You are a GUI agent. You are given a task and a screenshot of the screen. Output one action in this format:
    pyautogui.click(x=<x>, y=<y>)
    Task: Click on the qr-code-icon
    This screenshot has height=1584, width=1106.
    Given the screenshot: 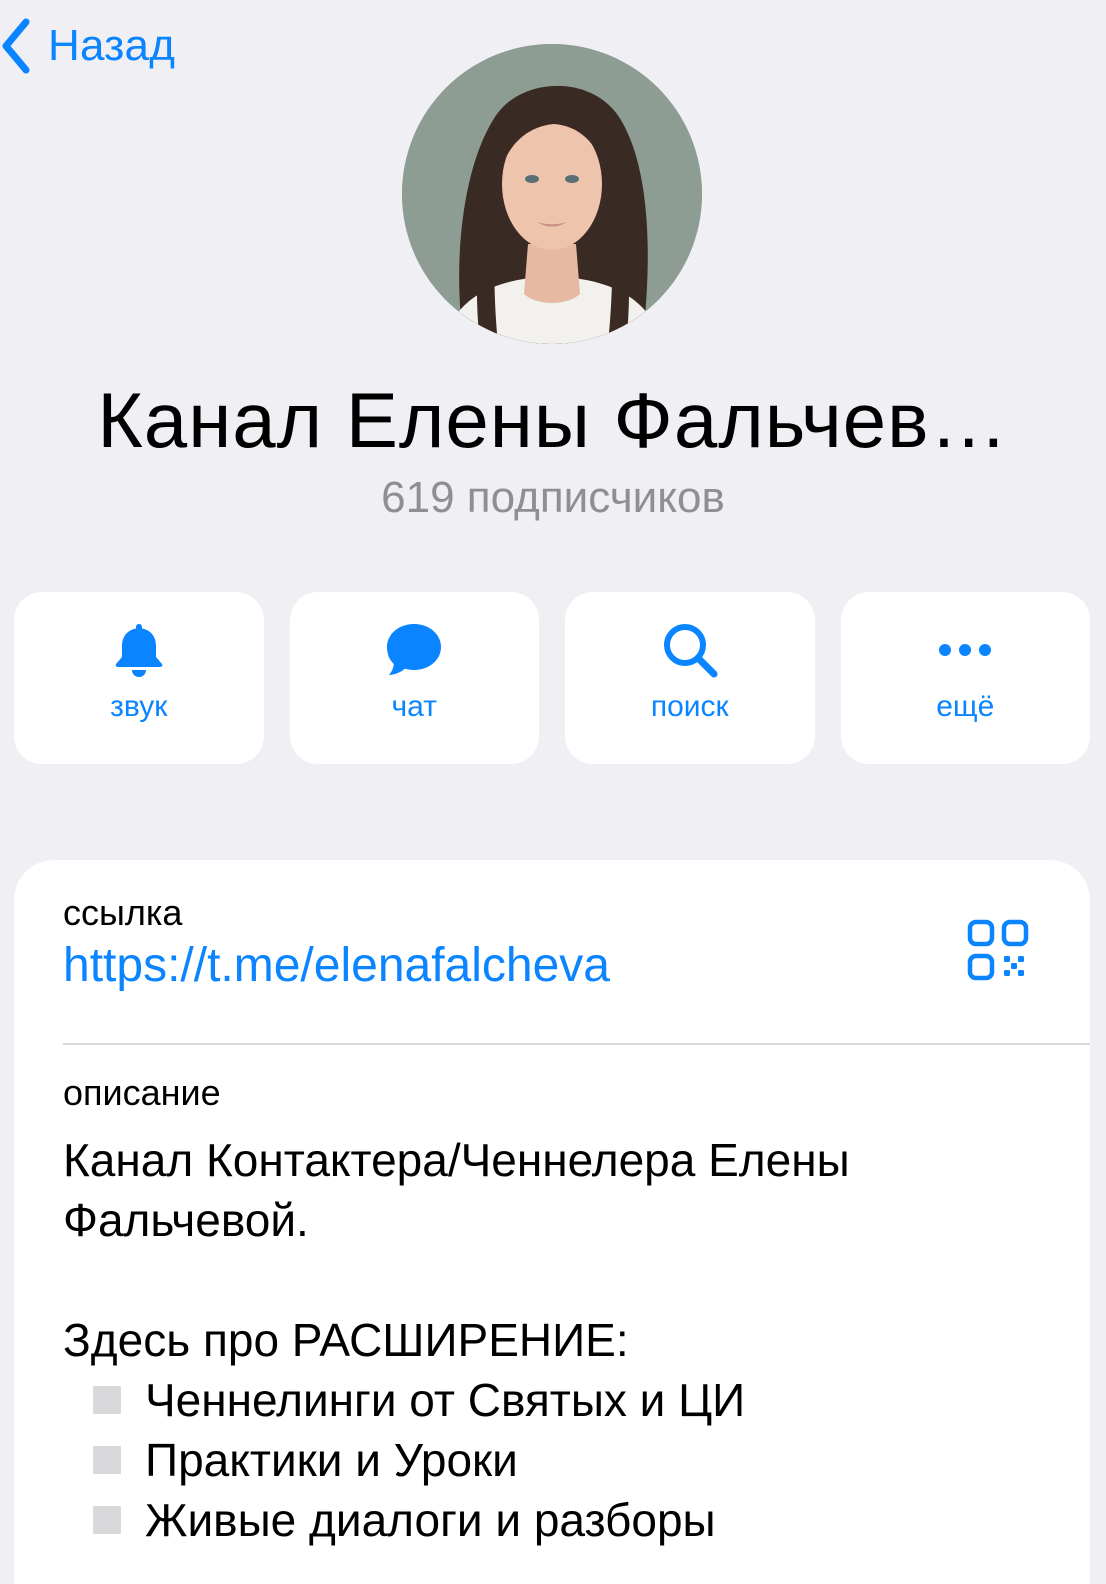 What is the action you would take?
    pyautogui.click(x=998, y=950)
    